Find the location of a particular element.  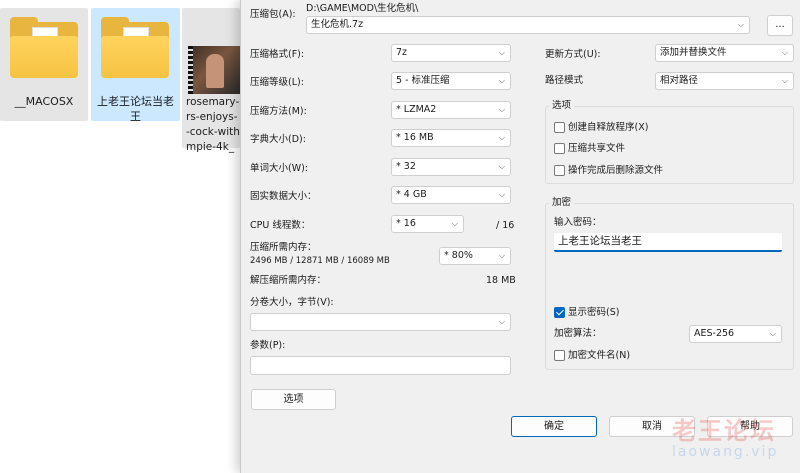

folder-name-line2: 王 is located at coordinates (135, 116).